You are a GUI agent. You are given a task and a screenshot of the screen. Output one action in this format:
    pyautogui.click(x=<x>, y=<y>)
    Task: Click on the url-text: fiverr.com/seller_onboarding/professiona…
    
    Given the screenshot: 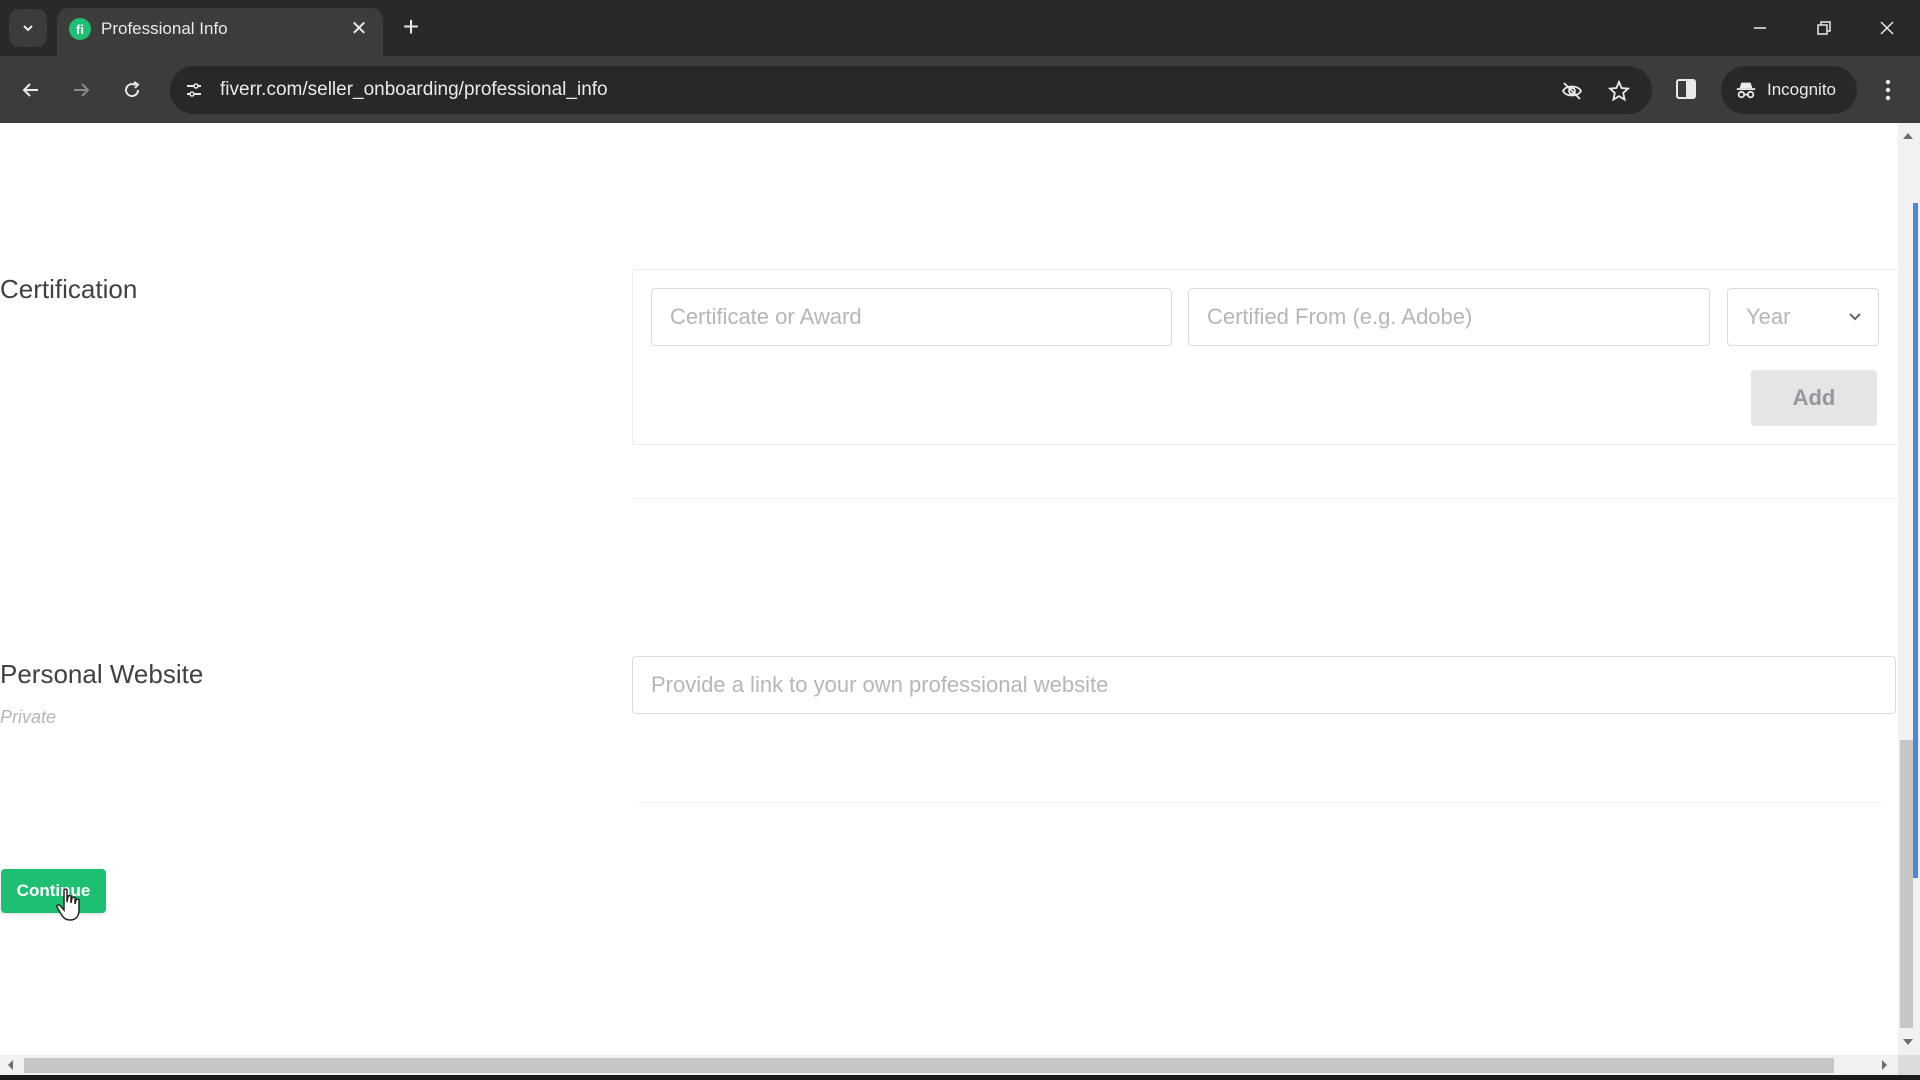 What is the action you would take?
    pyautogui.click(x=414, y=90)
    